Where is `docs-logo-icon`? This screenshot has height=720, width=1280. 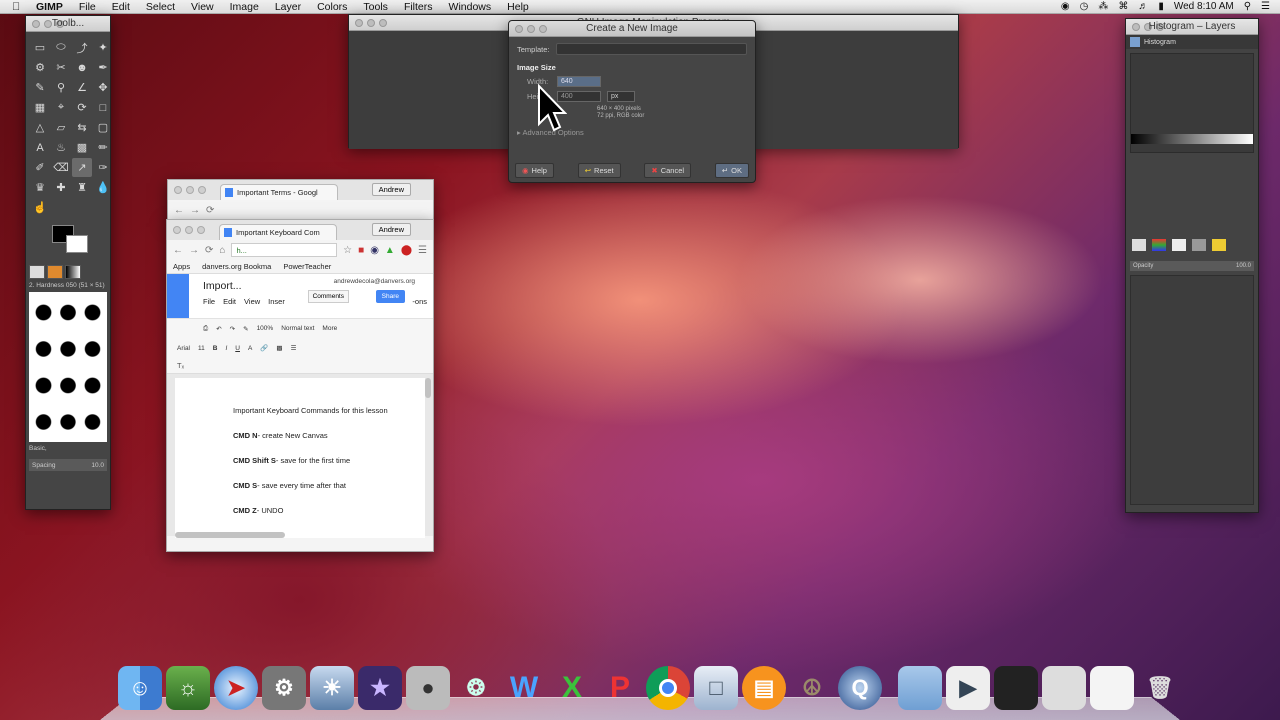
docs-logo-icon is located at coordinates (178, 296).